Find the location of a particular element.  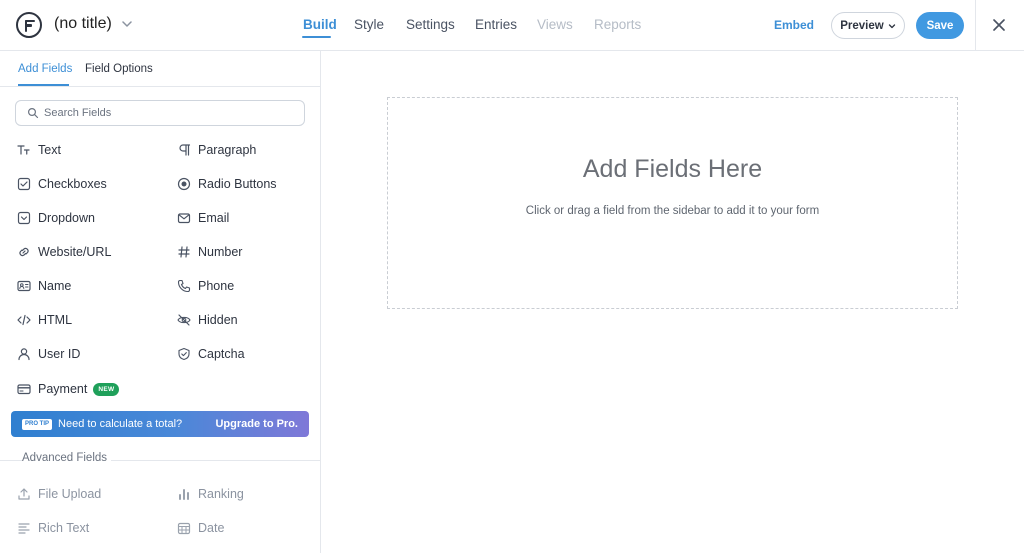

field-label: HTML is located at coordinates (55, 320).